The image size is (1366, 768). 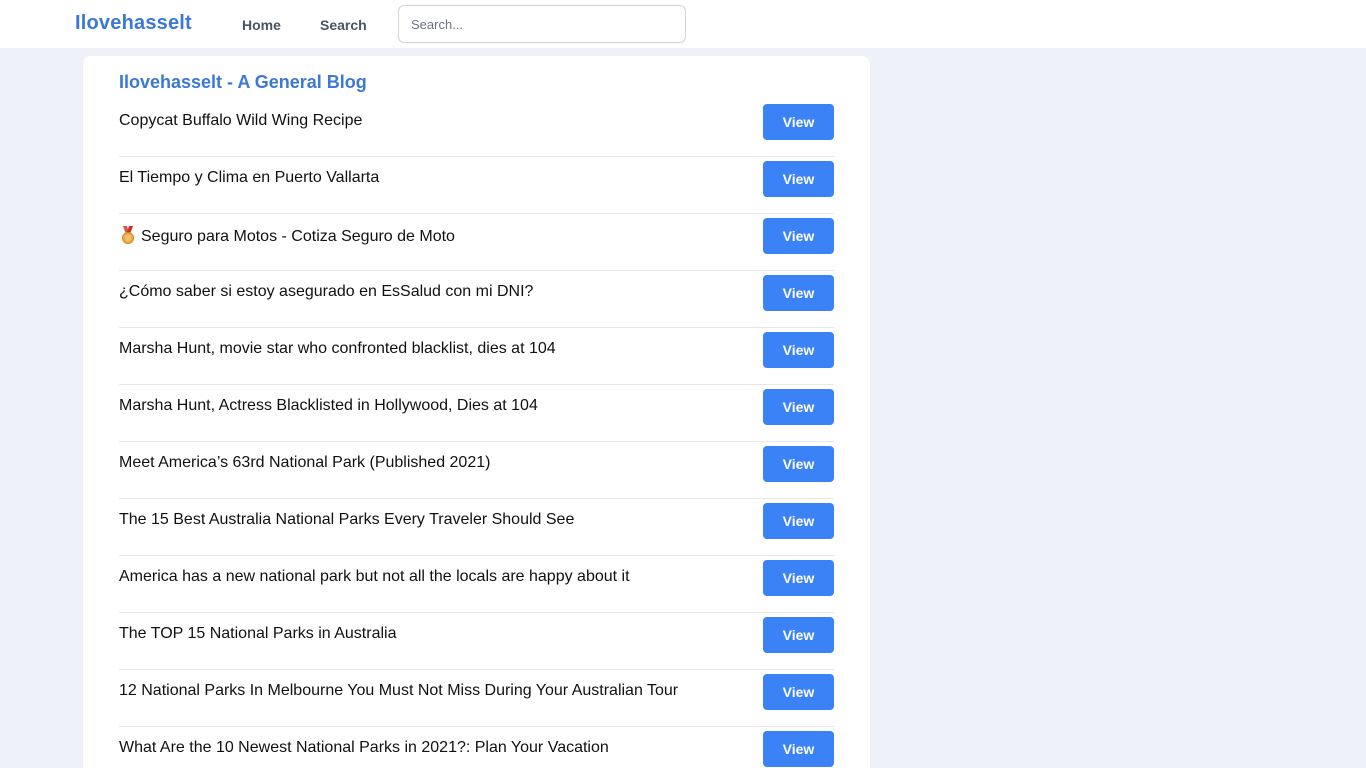 What do you see at coordinates (249, 177) in the screenshot?
I see `post-title: El Tiempo y Clima en Puerto Vallarta` at bounding box center [249, 177].